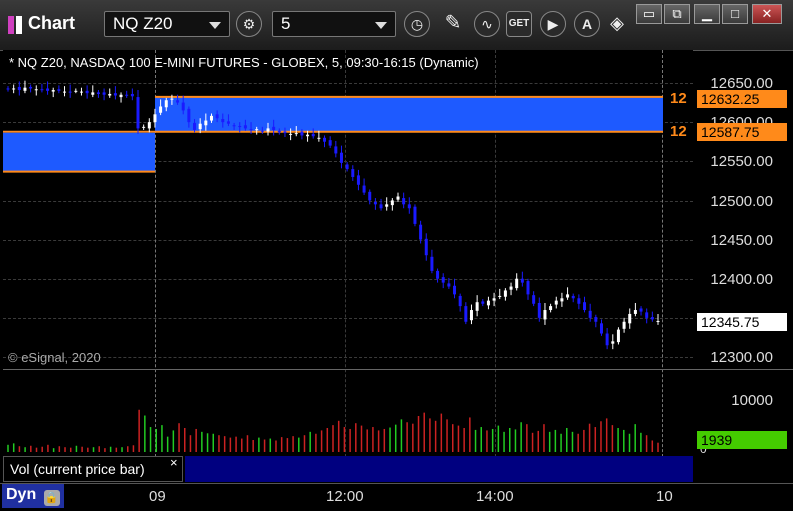  Describe the element at coordinates (93, 469) in the screenshot. I see `volume-study-label: Vol (current price bar)` at that location.